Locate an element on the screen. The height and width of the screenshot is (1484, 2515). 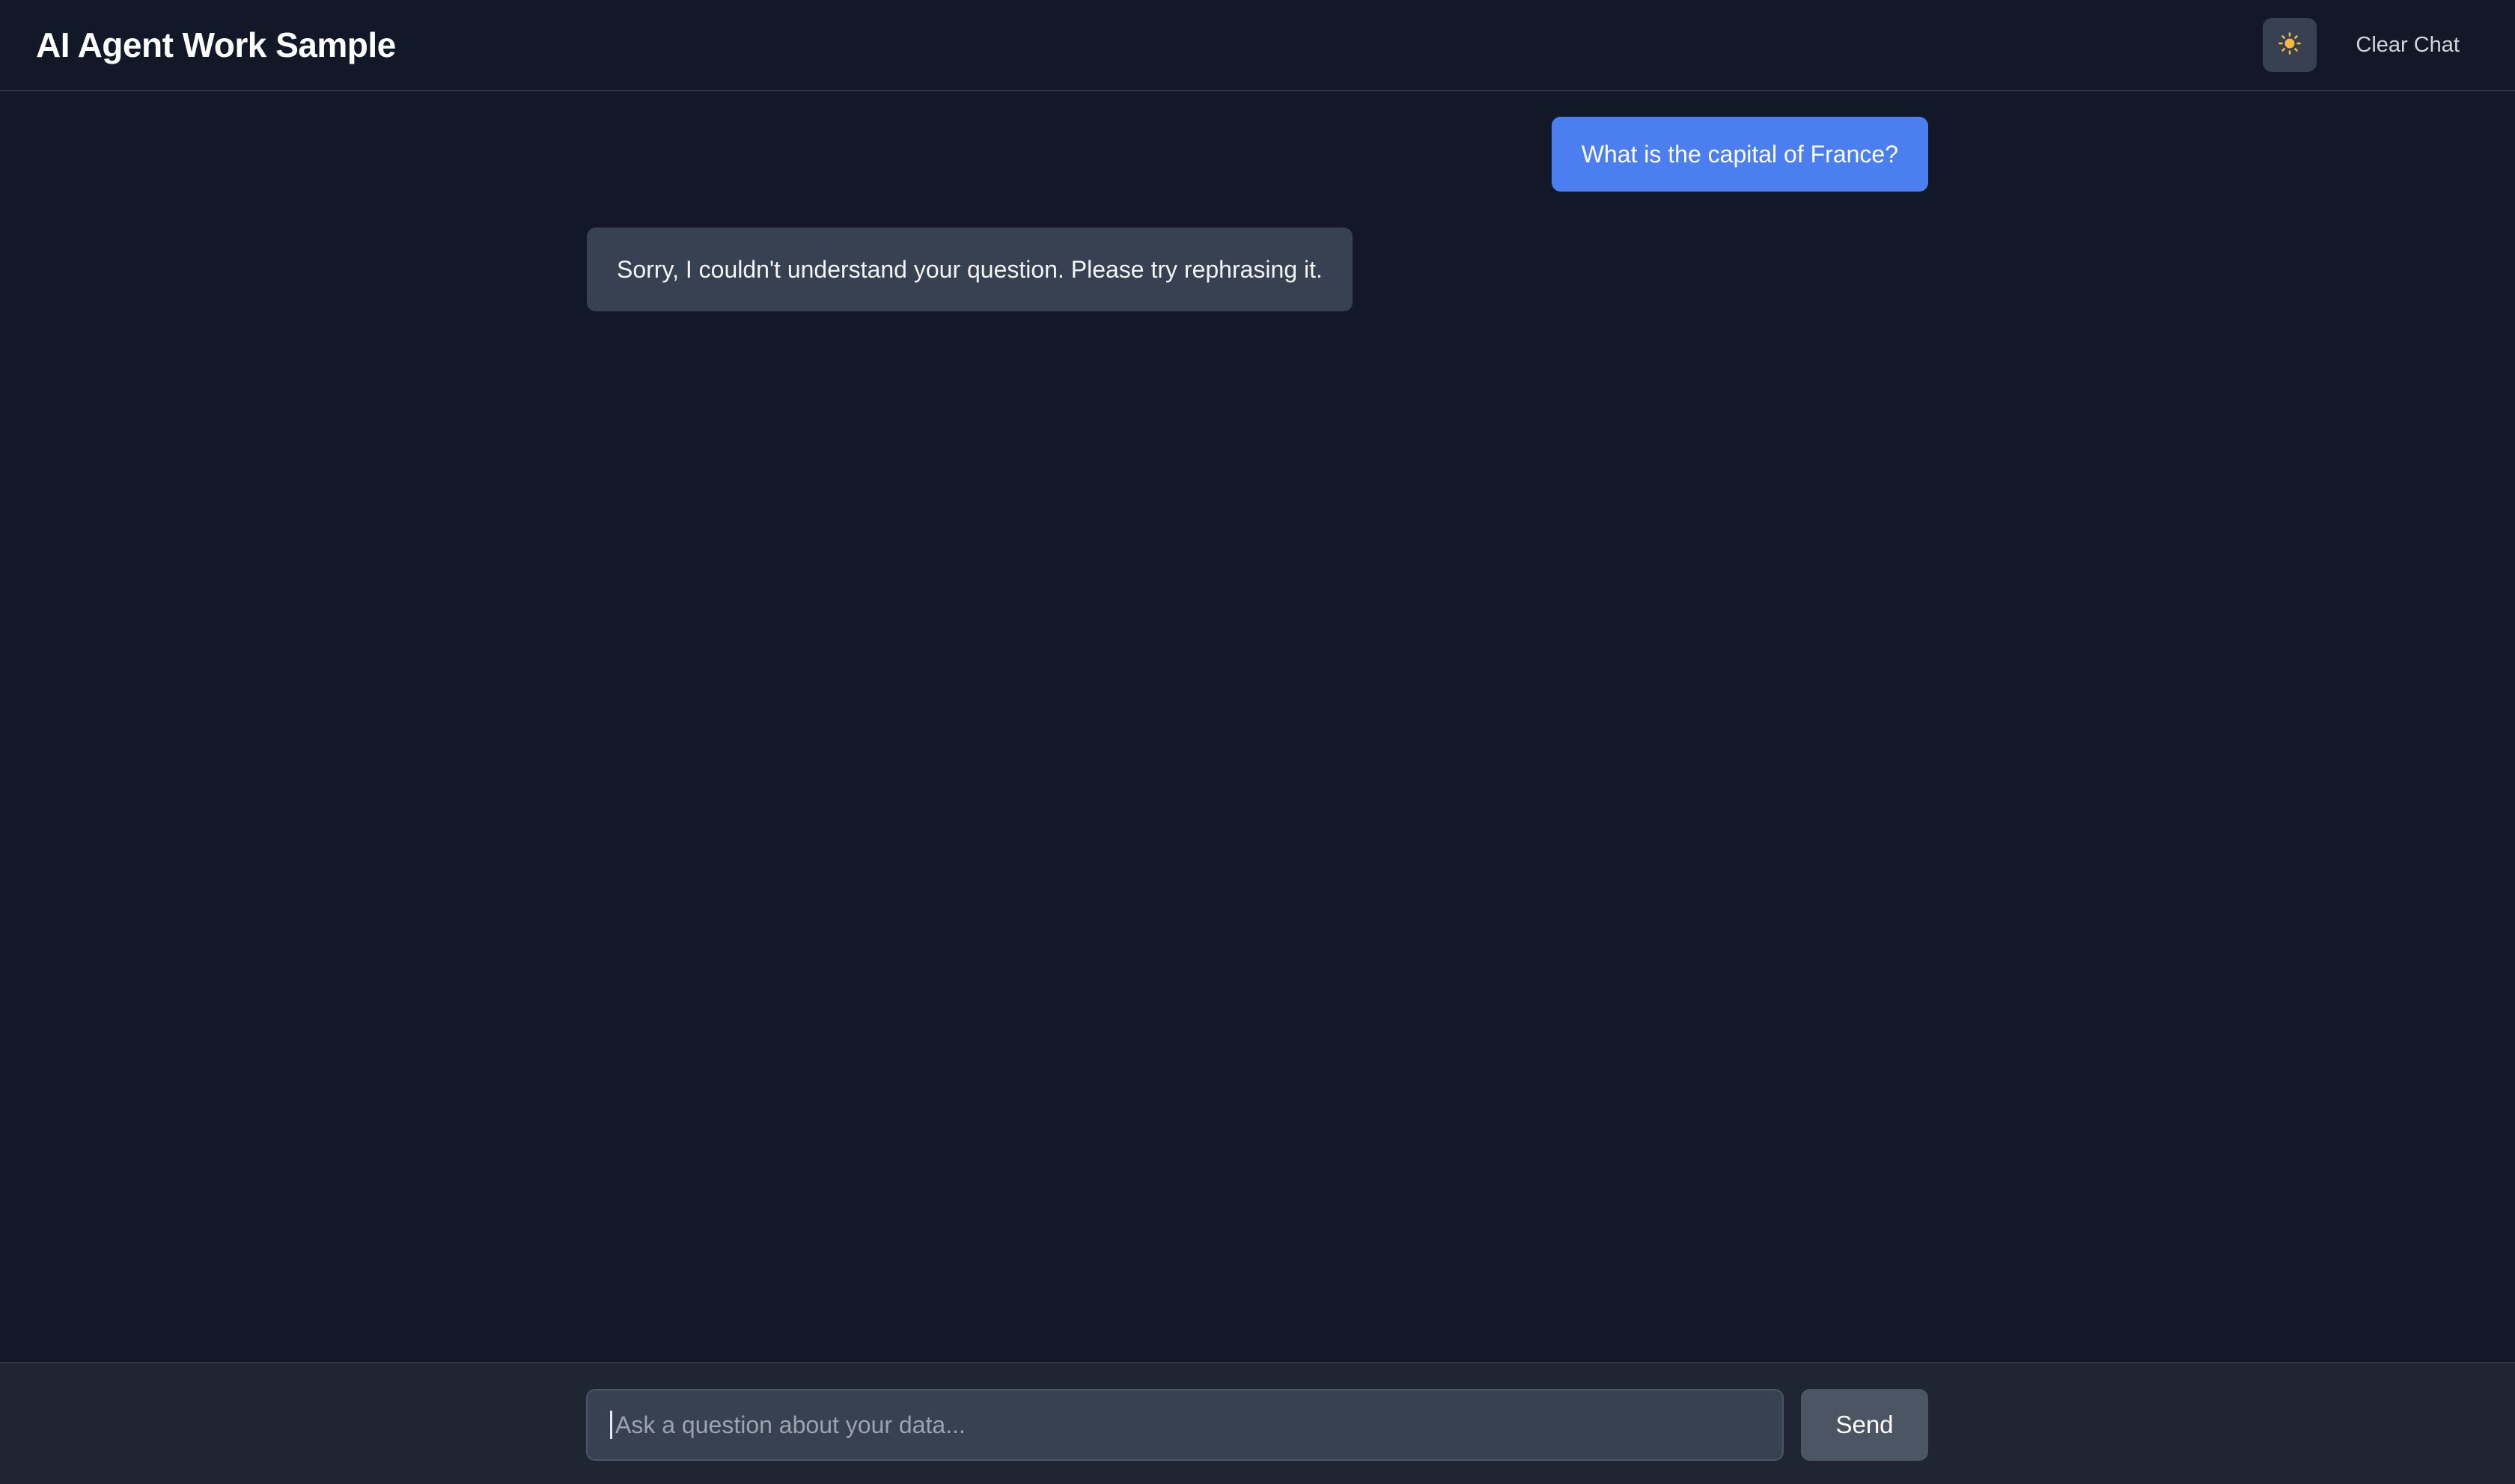
send-button: Send is located at coordinates (1864, 1425).